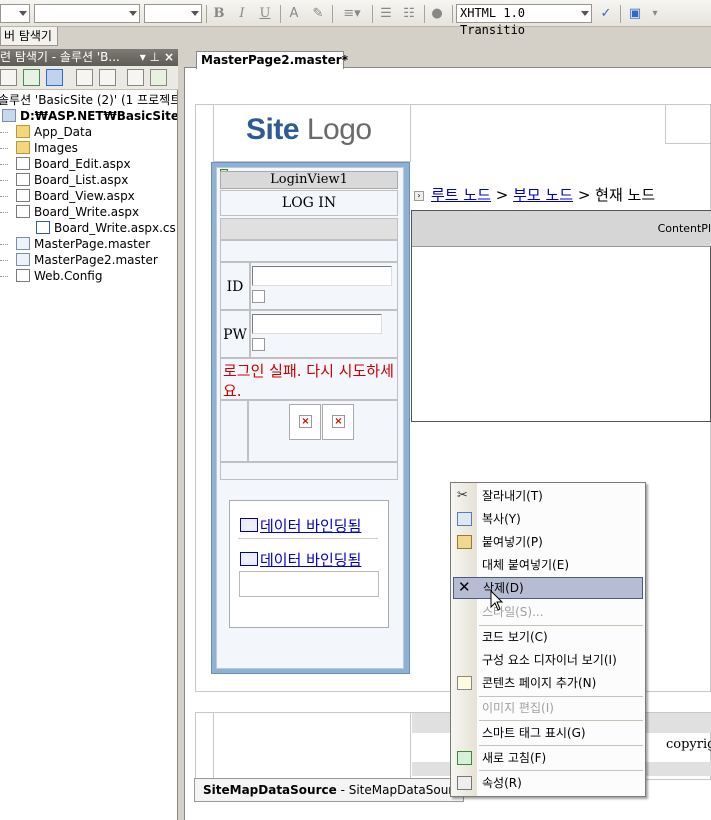 The image size is (711, 820). What do you see at coordinates (461, 195) in the screenshot?
I see `breadcrumb-root-link: 루트 노드` at bounding box center [461, 195].